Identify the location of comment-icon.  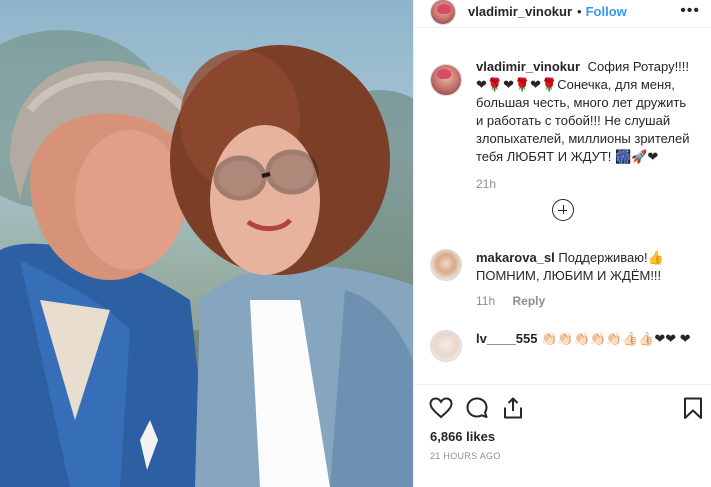
(477, 408).